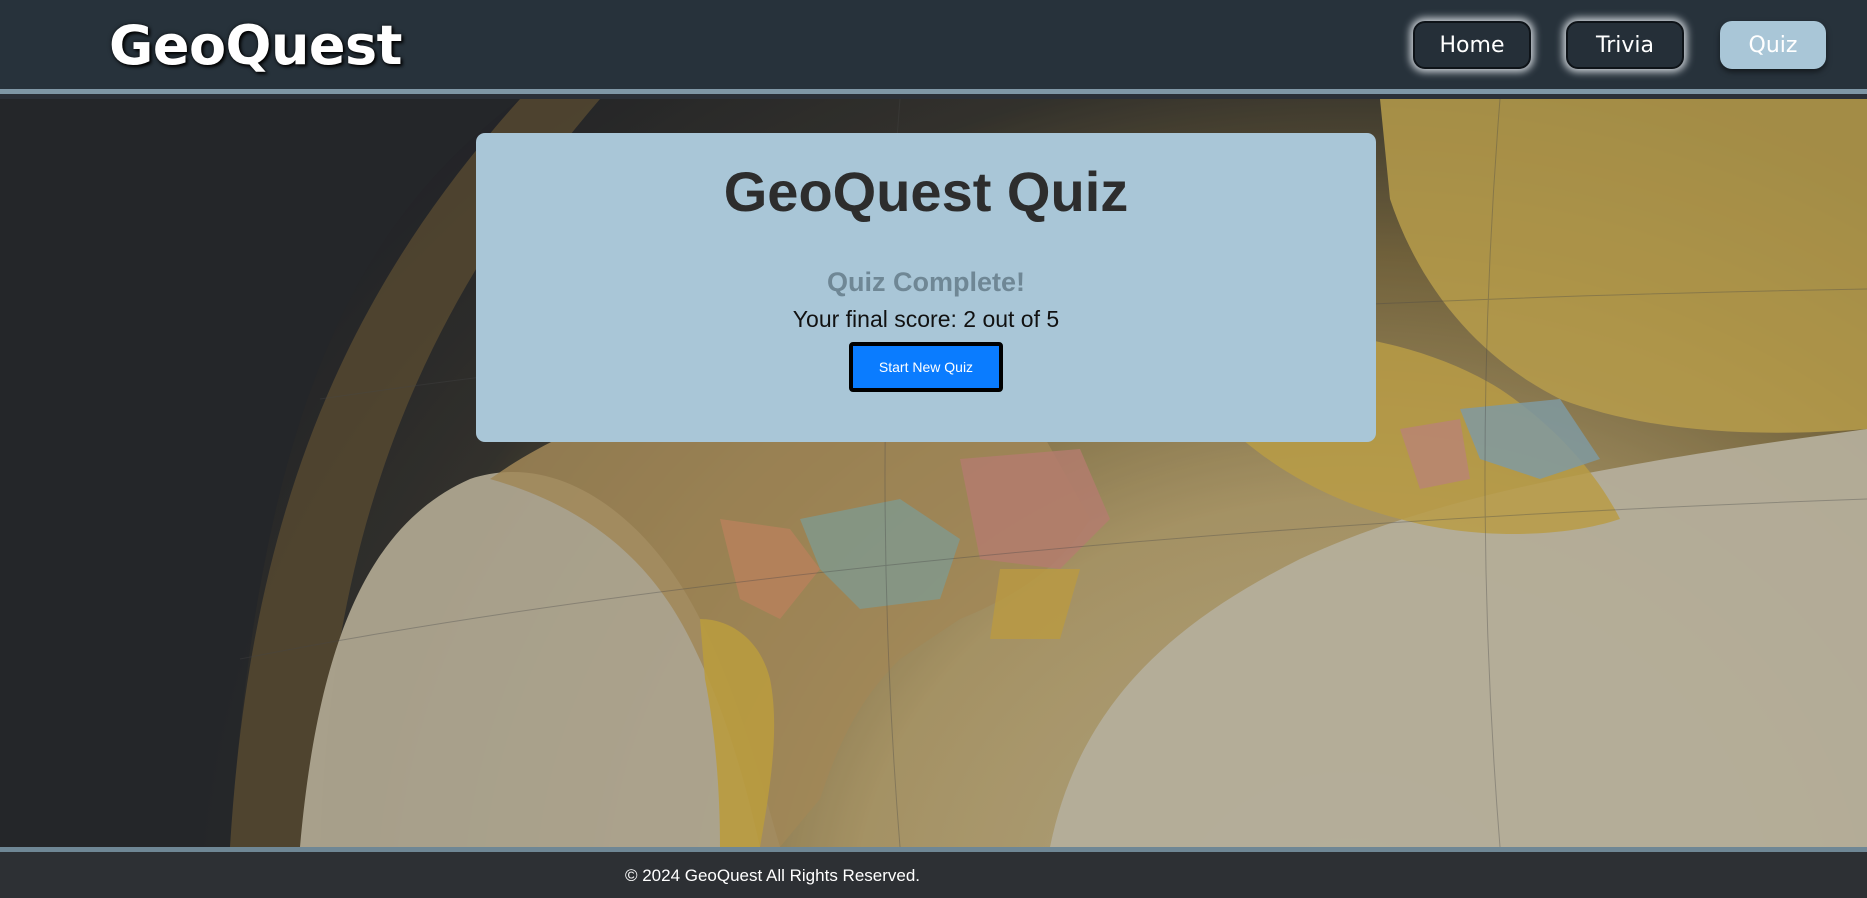  What do you see at coordinates (772, 875) in the screenshot?
I see `copyright-text: © 2024 GeoQuest All Rights Reserved.` at bounding box center [772, 875].